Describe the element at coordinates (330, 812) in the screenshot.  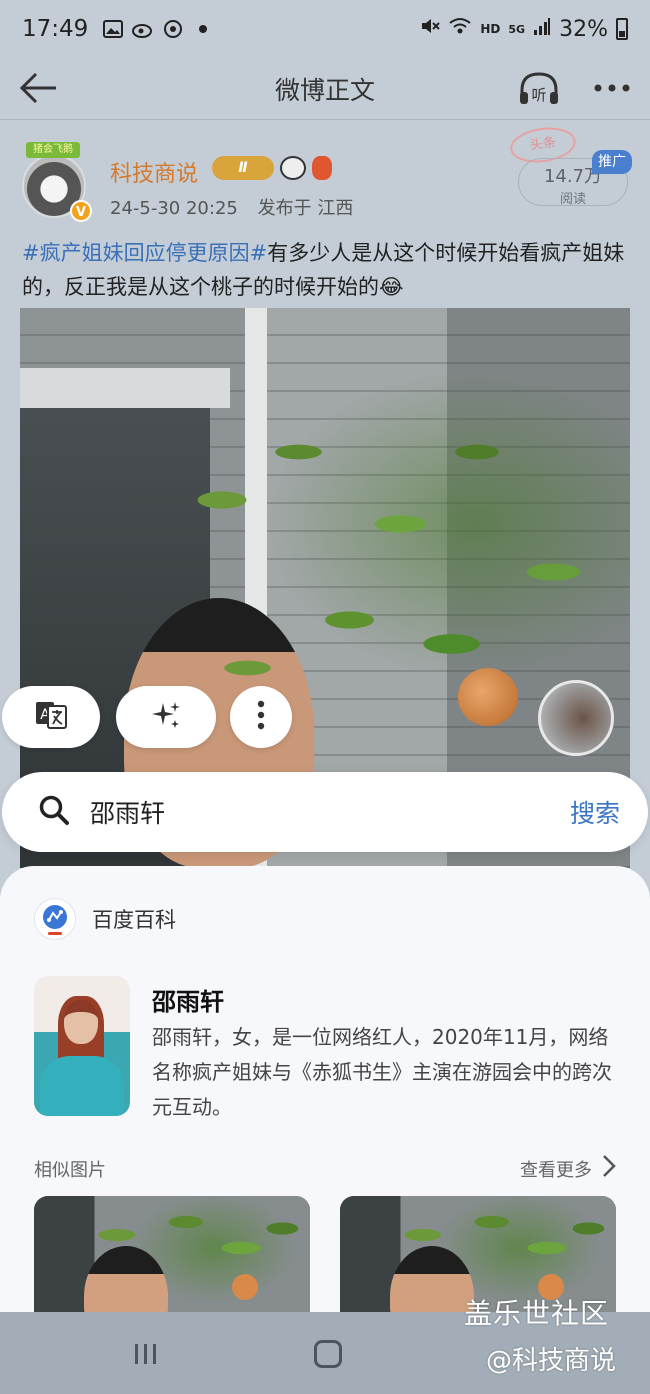
I see `search-input: 邵雨轩` at that location.